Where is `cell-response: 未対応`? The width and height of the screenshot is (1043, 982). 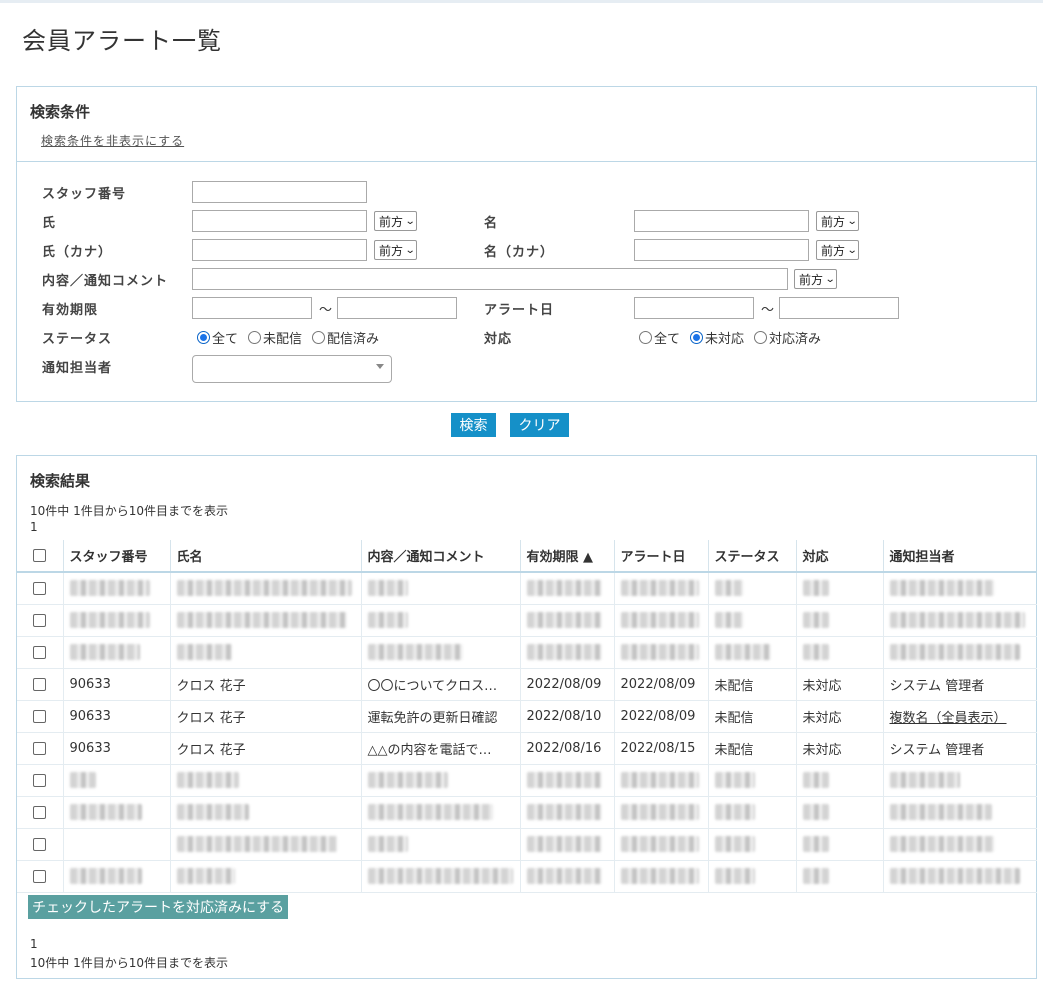
cell-response: 未対応 is located at coordinates (840, 748).